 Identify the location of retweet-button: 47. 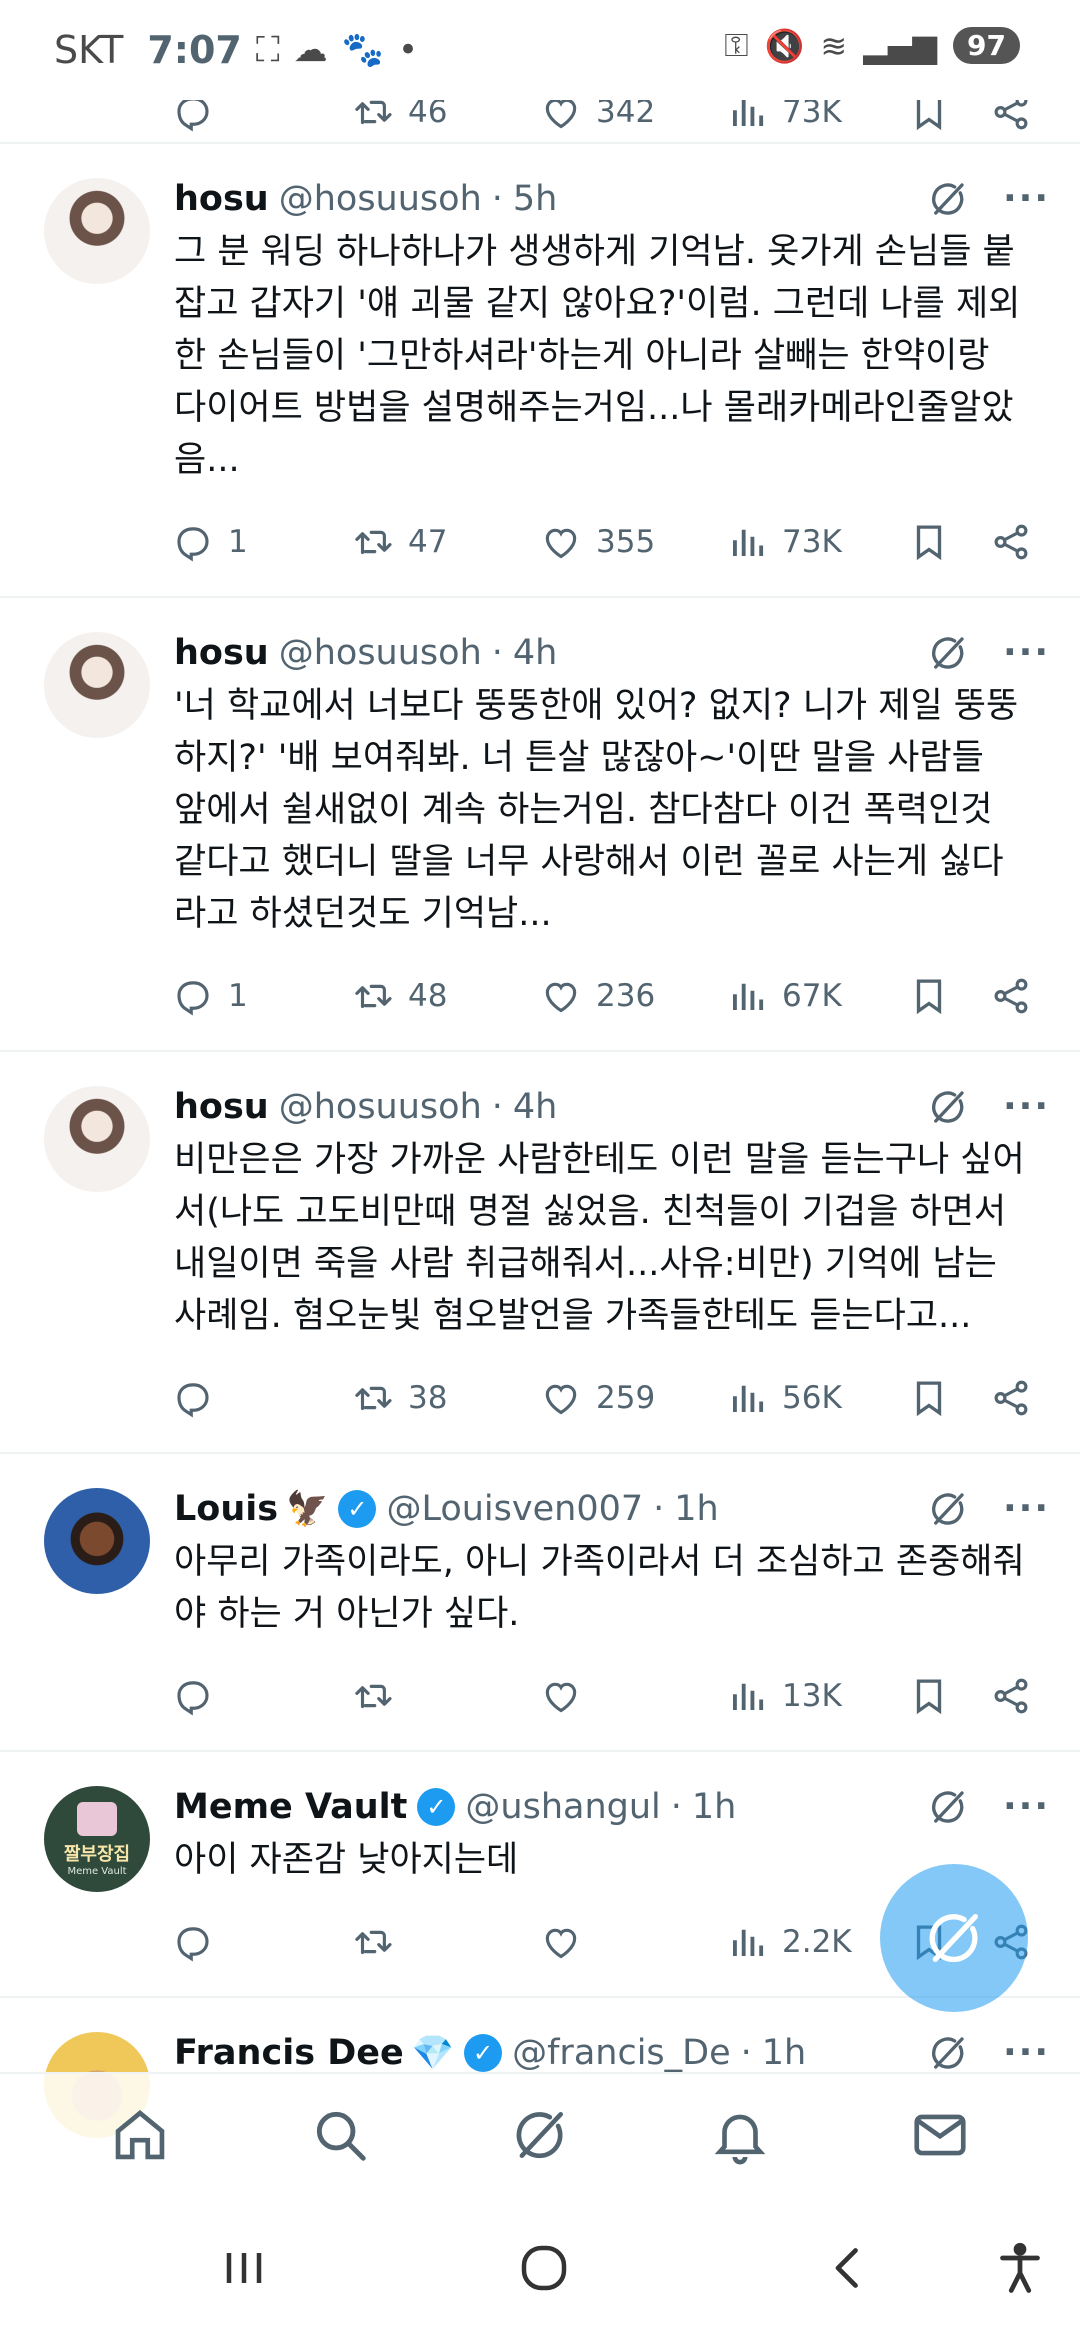
(446, 542).